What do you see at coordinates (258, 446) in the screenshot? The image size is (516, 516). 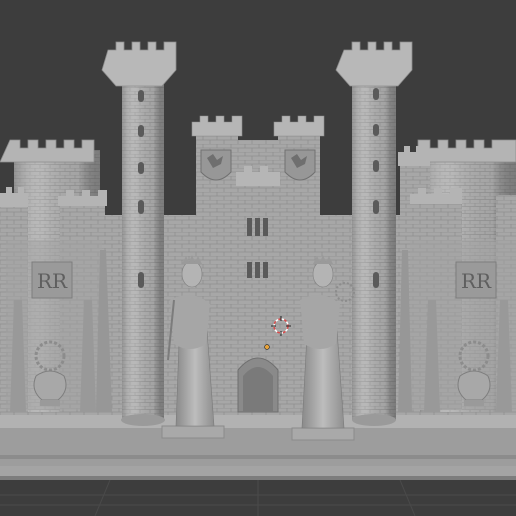 I see `base-platform` at bounding box center [258, 446].